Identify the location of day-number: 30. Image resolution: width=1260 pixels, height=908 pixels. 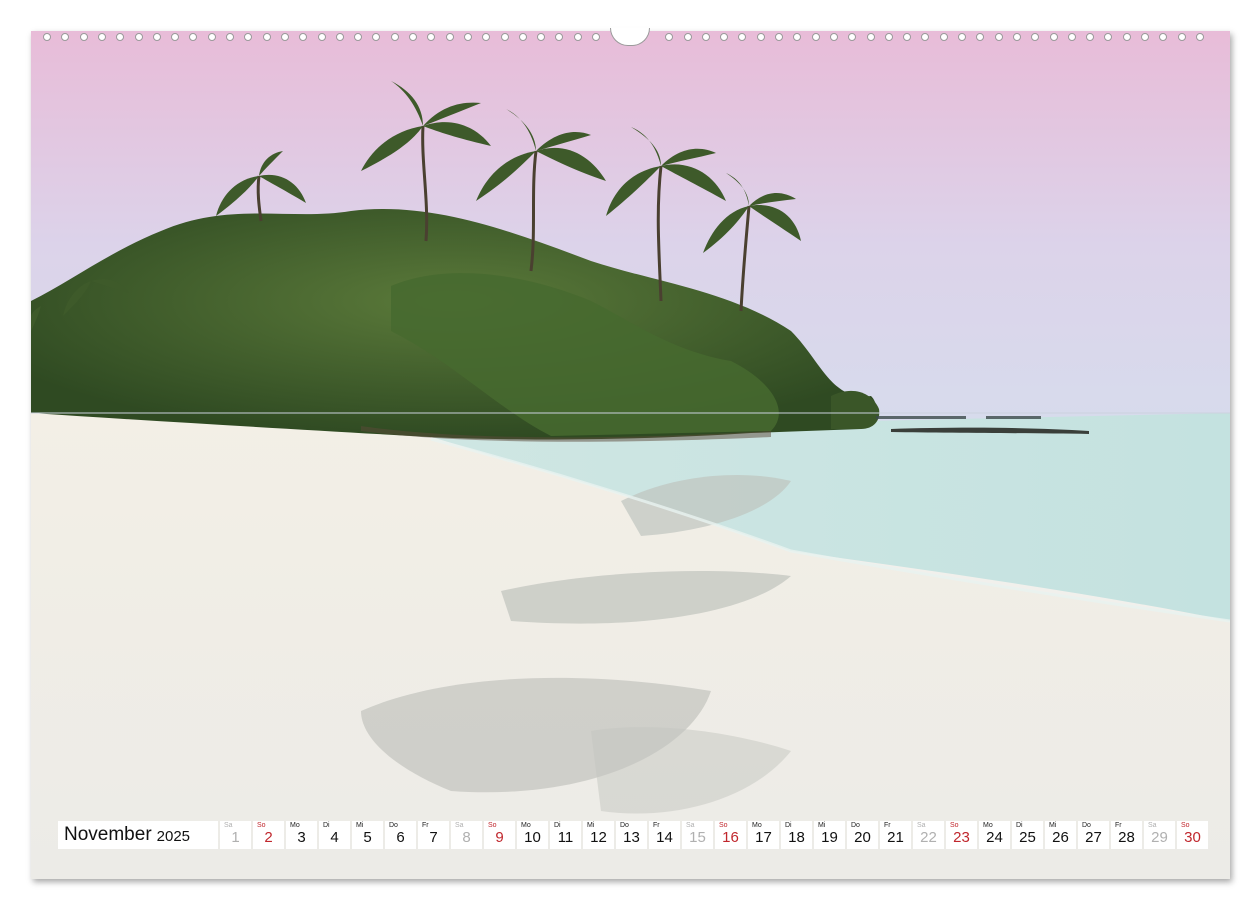
(1192, 837).